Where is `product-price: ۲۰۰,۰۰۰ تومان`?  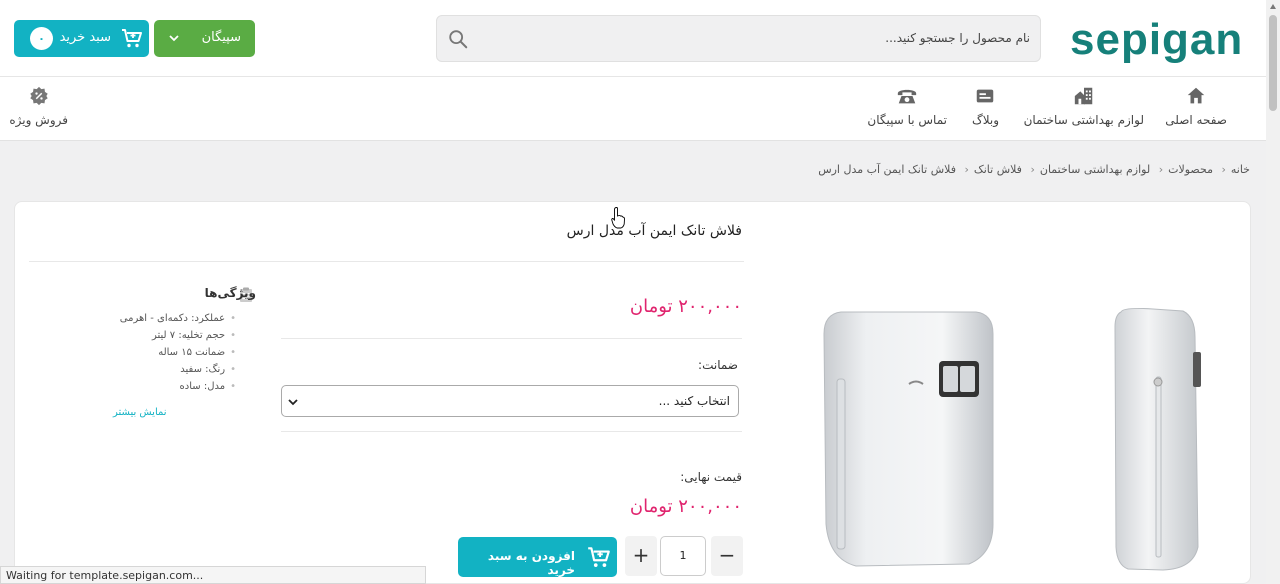
product-price: ۲۰۰,۰۰۰ تومان is located at coordinates (685, 306).